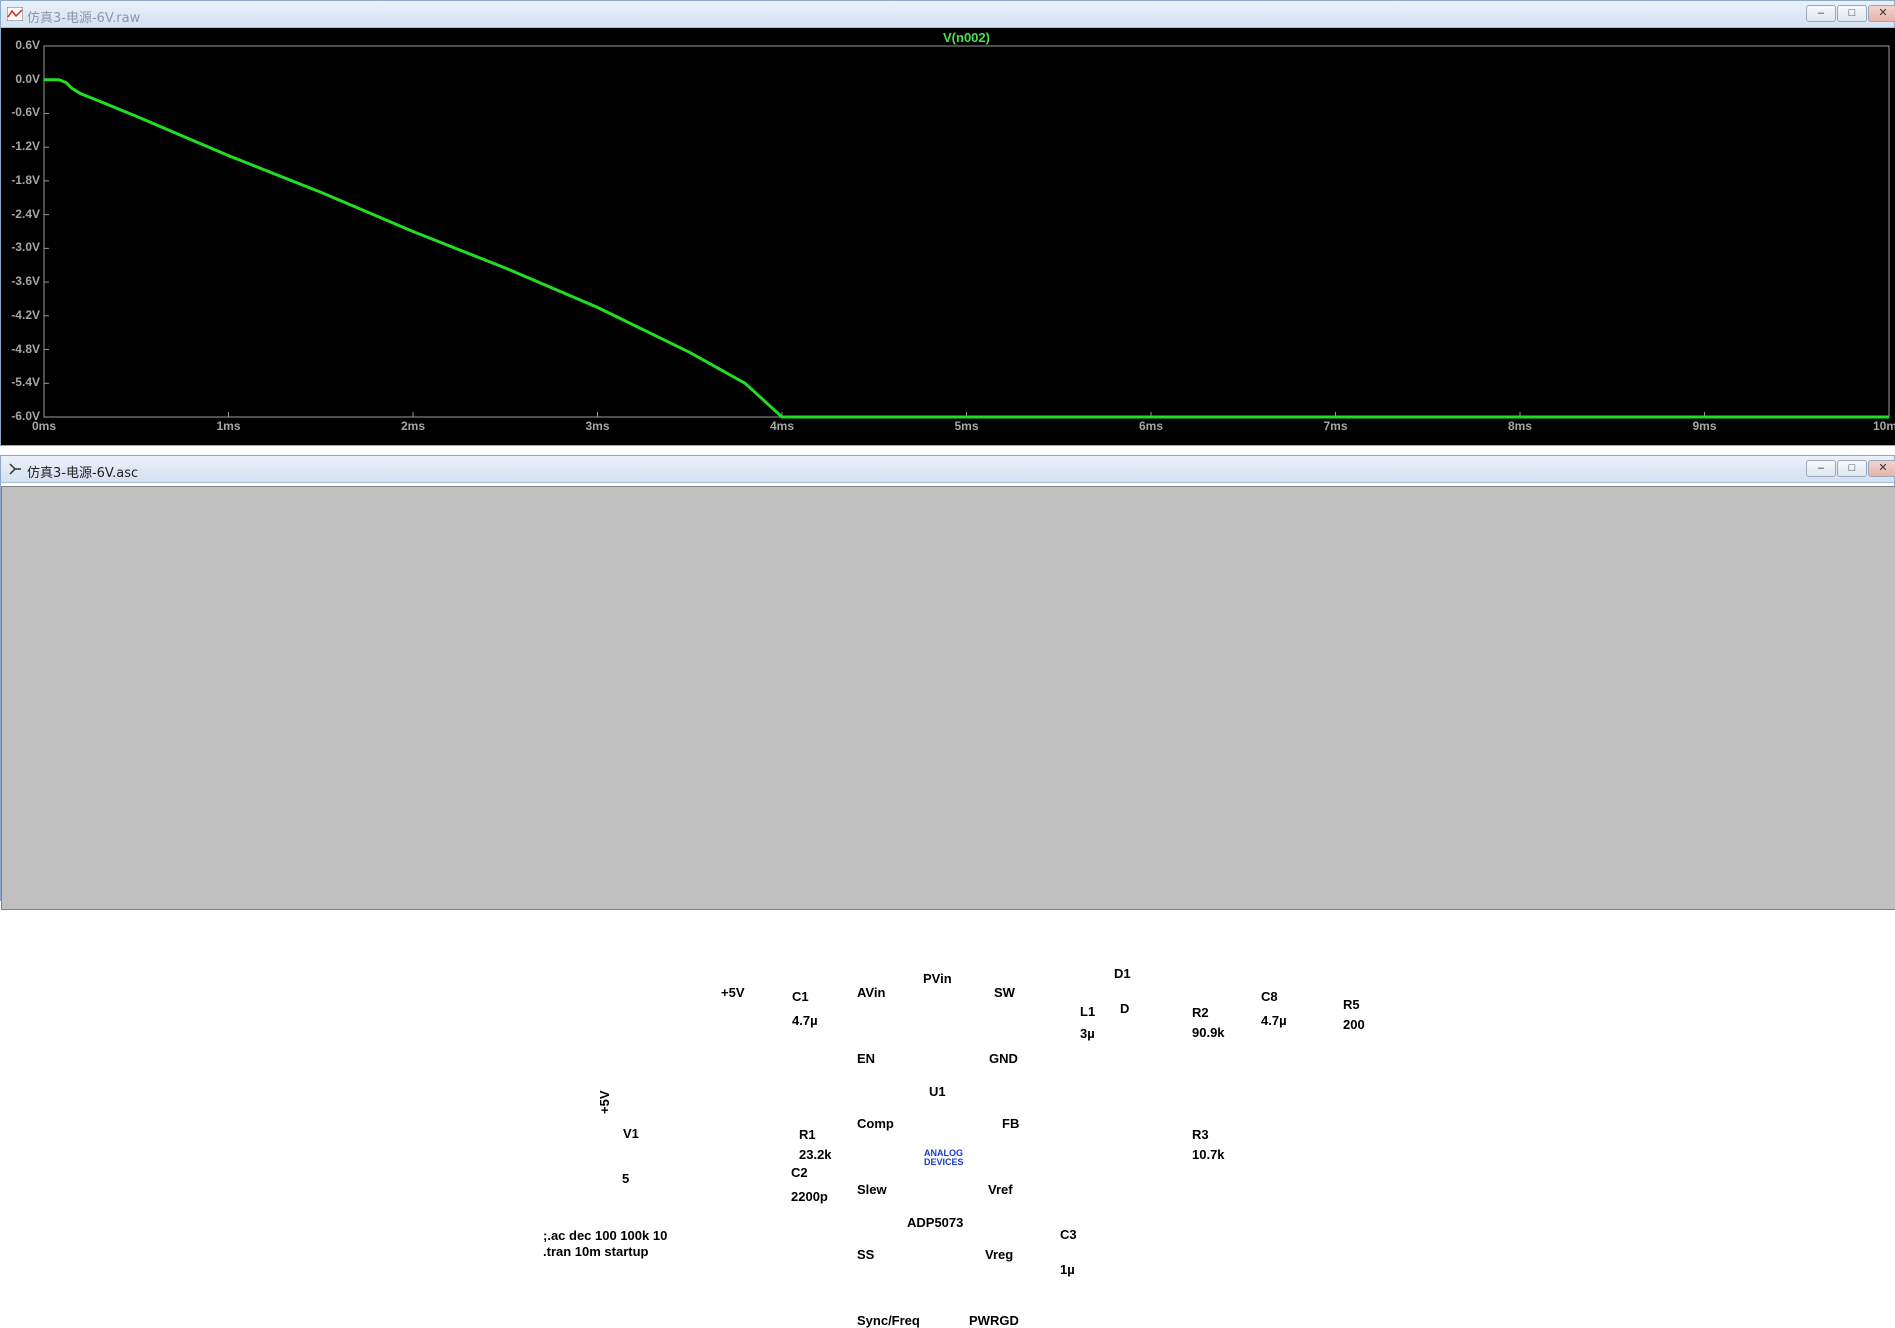 The width and height of the screenshot is (1895, 1328). I want to click on minimize-button: –, so click(1821, 13).